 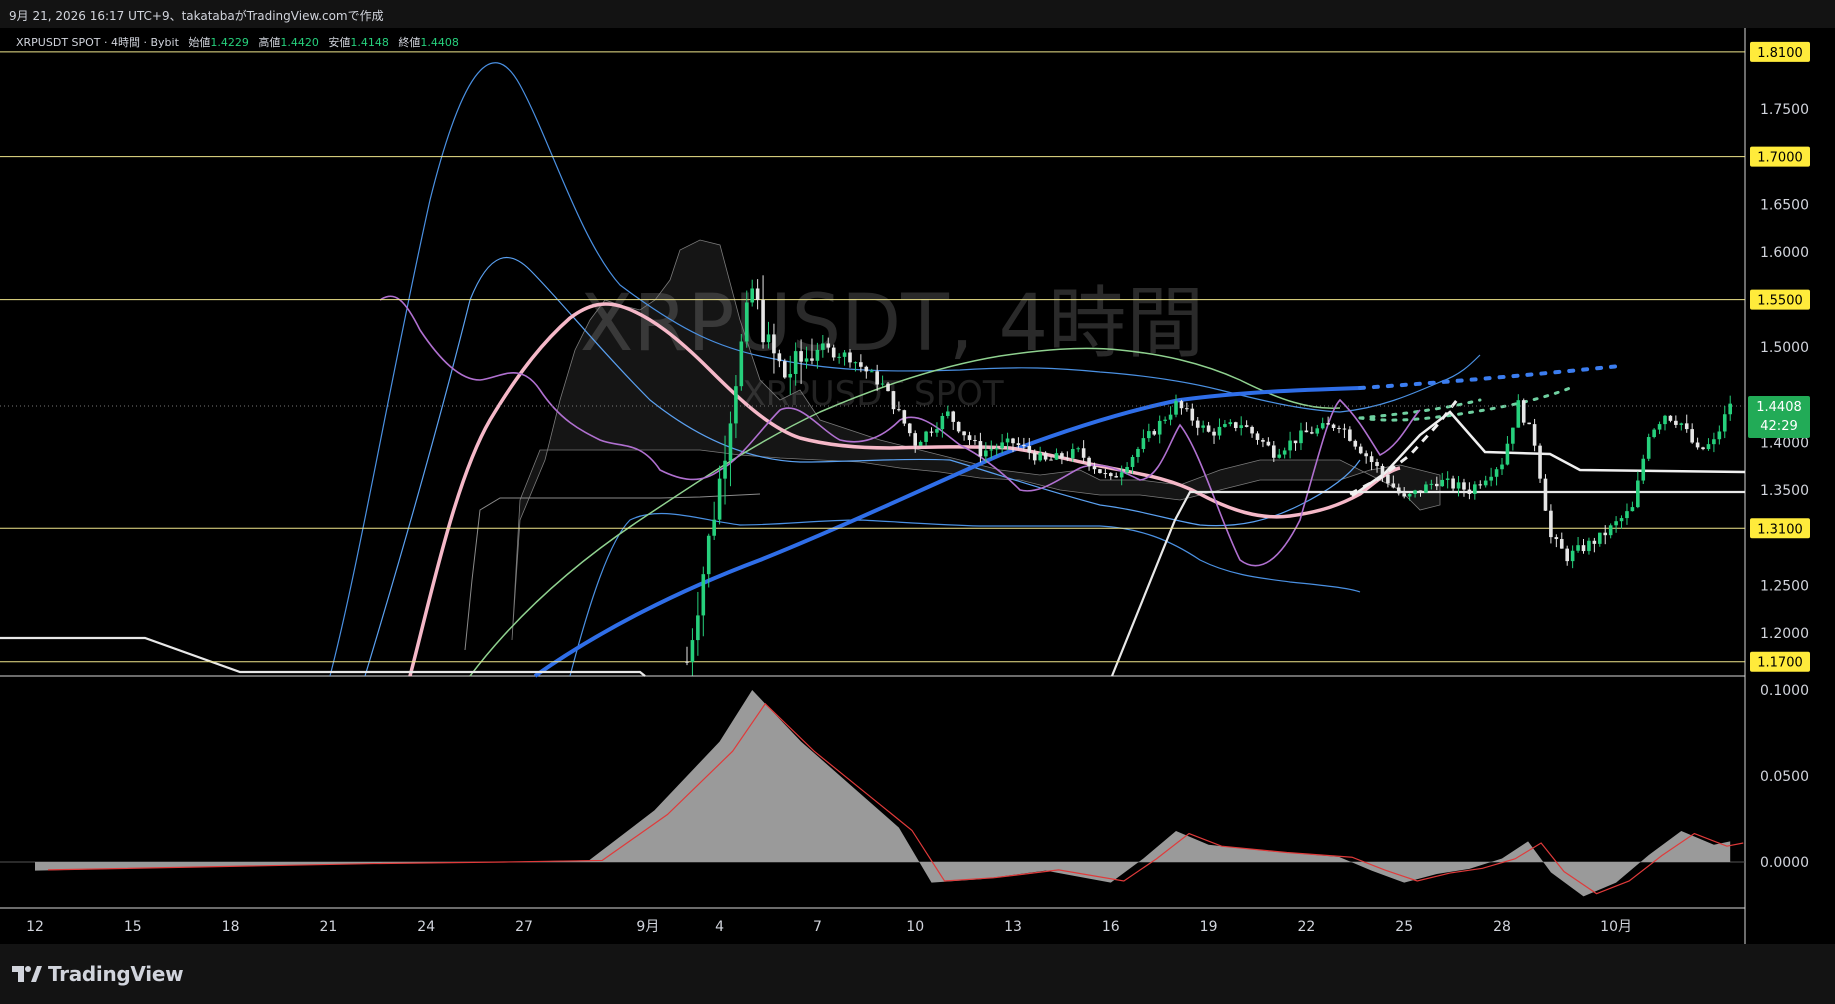 I want to click on osc-tick-label: 0.0000, so click(x=1784, y=863).